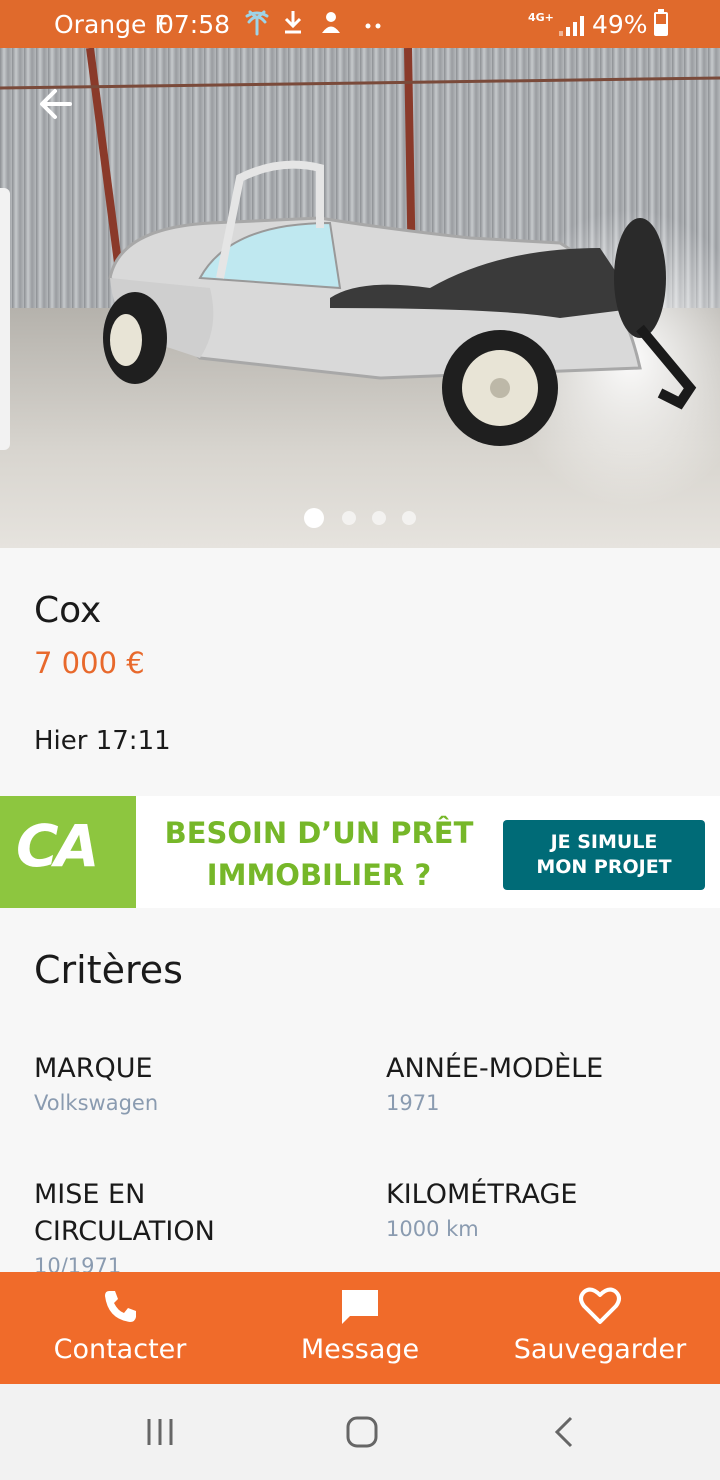 The image size is (720, 1480). What do you see at coordinates (360, 1349) in the screenshot?
I see `message-label: Message` at bounding box center [360, 1349].